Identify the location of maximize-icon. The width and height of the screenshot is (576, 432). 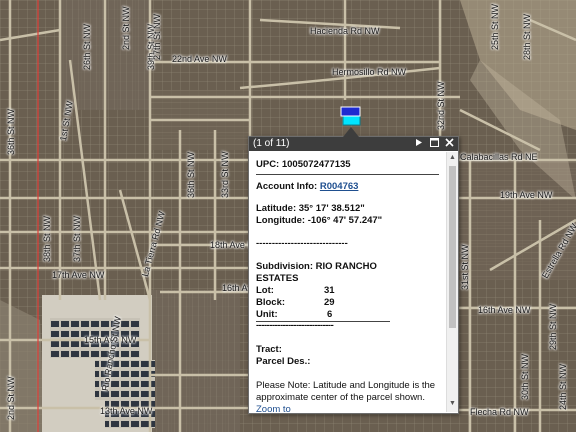
(434, 142).